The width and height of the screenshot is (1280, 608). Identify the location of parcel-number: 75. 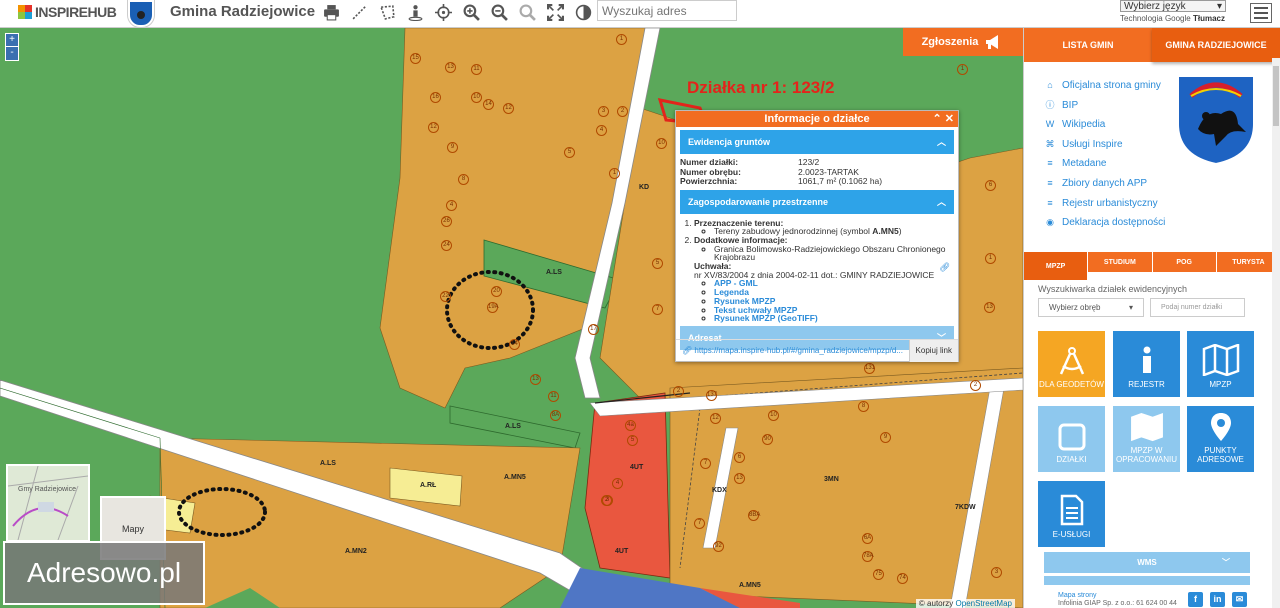
(878, 574).